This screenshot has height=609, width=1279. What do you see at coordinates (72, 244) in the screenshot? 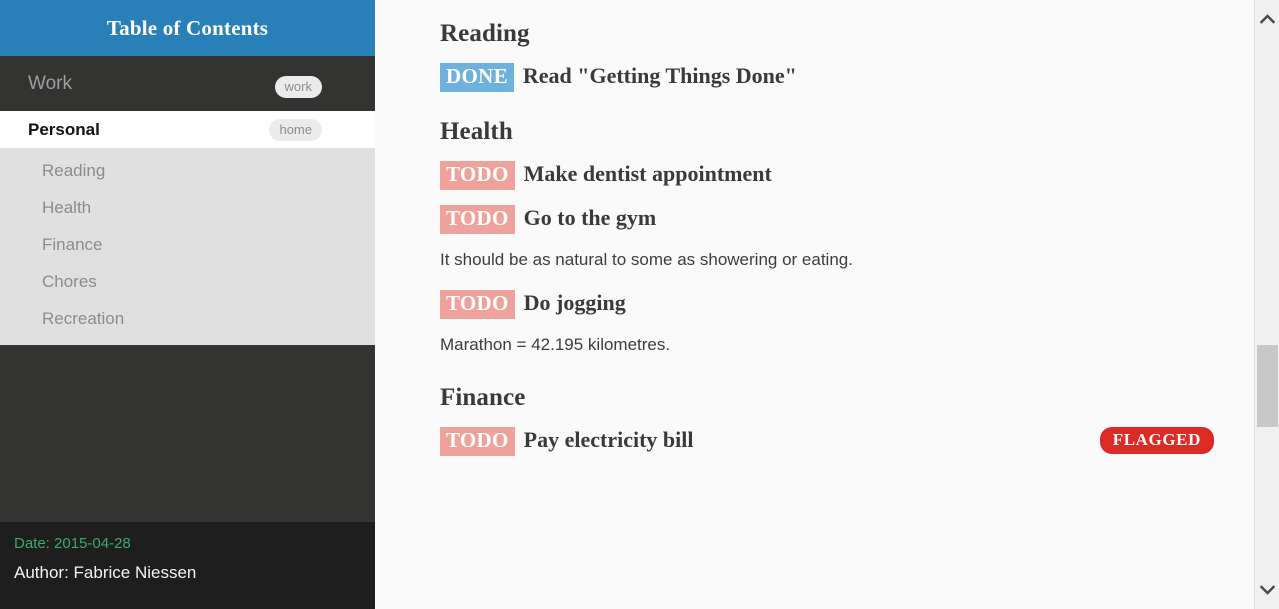
I see `sidebar-item-label: Finance` at bounding box center [72, 244].